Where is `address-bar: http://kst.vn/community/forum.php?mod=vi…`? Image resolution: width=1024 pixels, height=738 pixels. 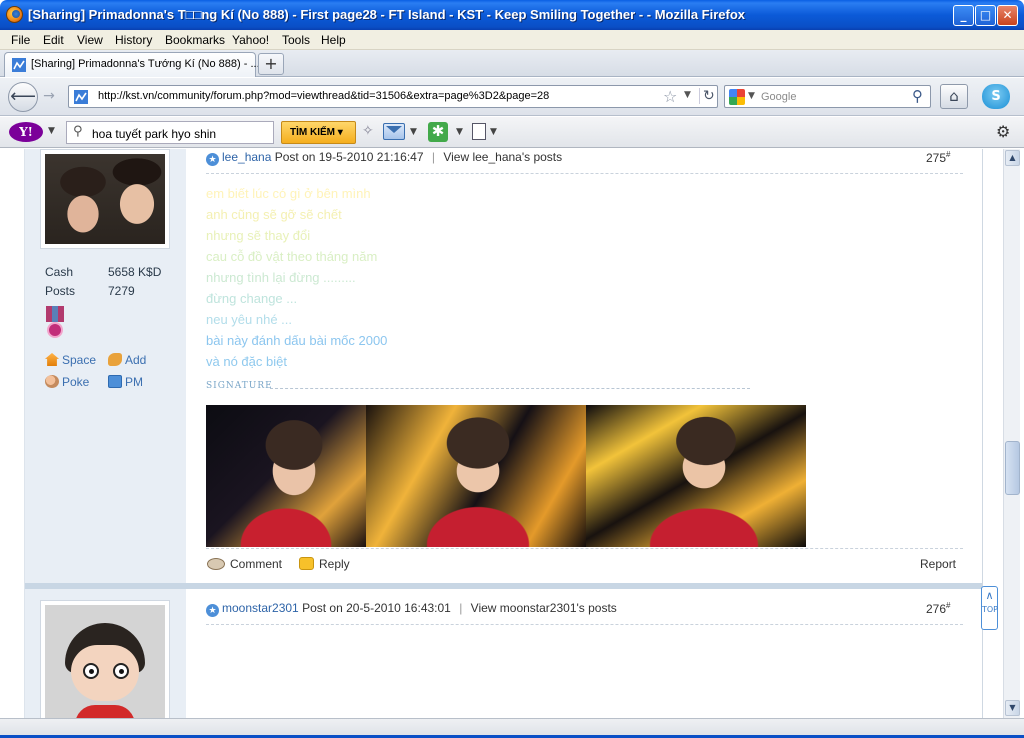
address-bar: http://kst.vn/community/forum.php?mod=vi… is located at coordinates (393, 96).